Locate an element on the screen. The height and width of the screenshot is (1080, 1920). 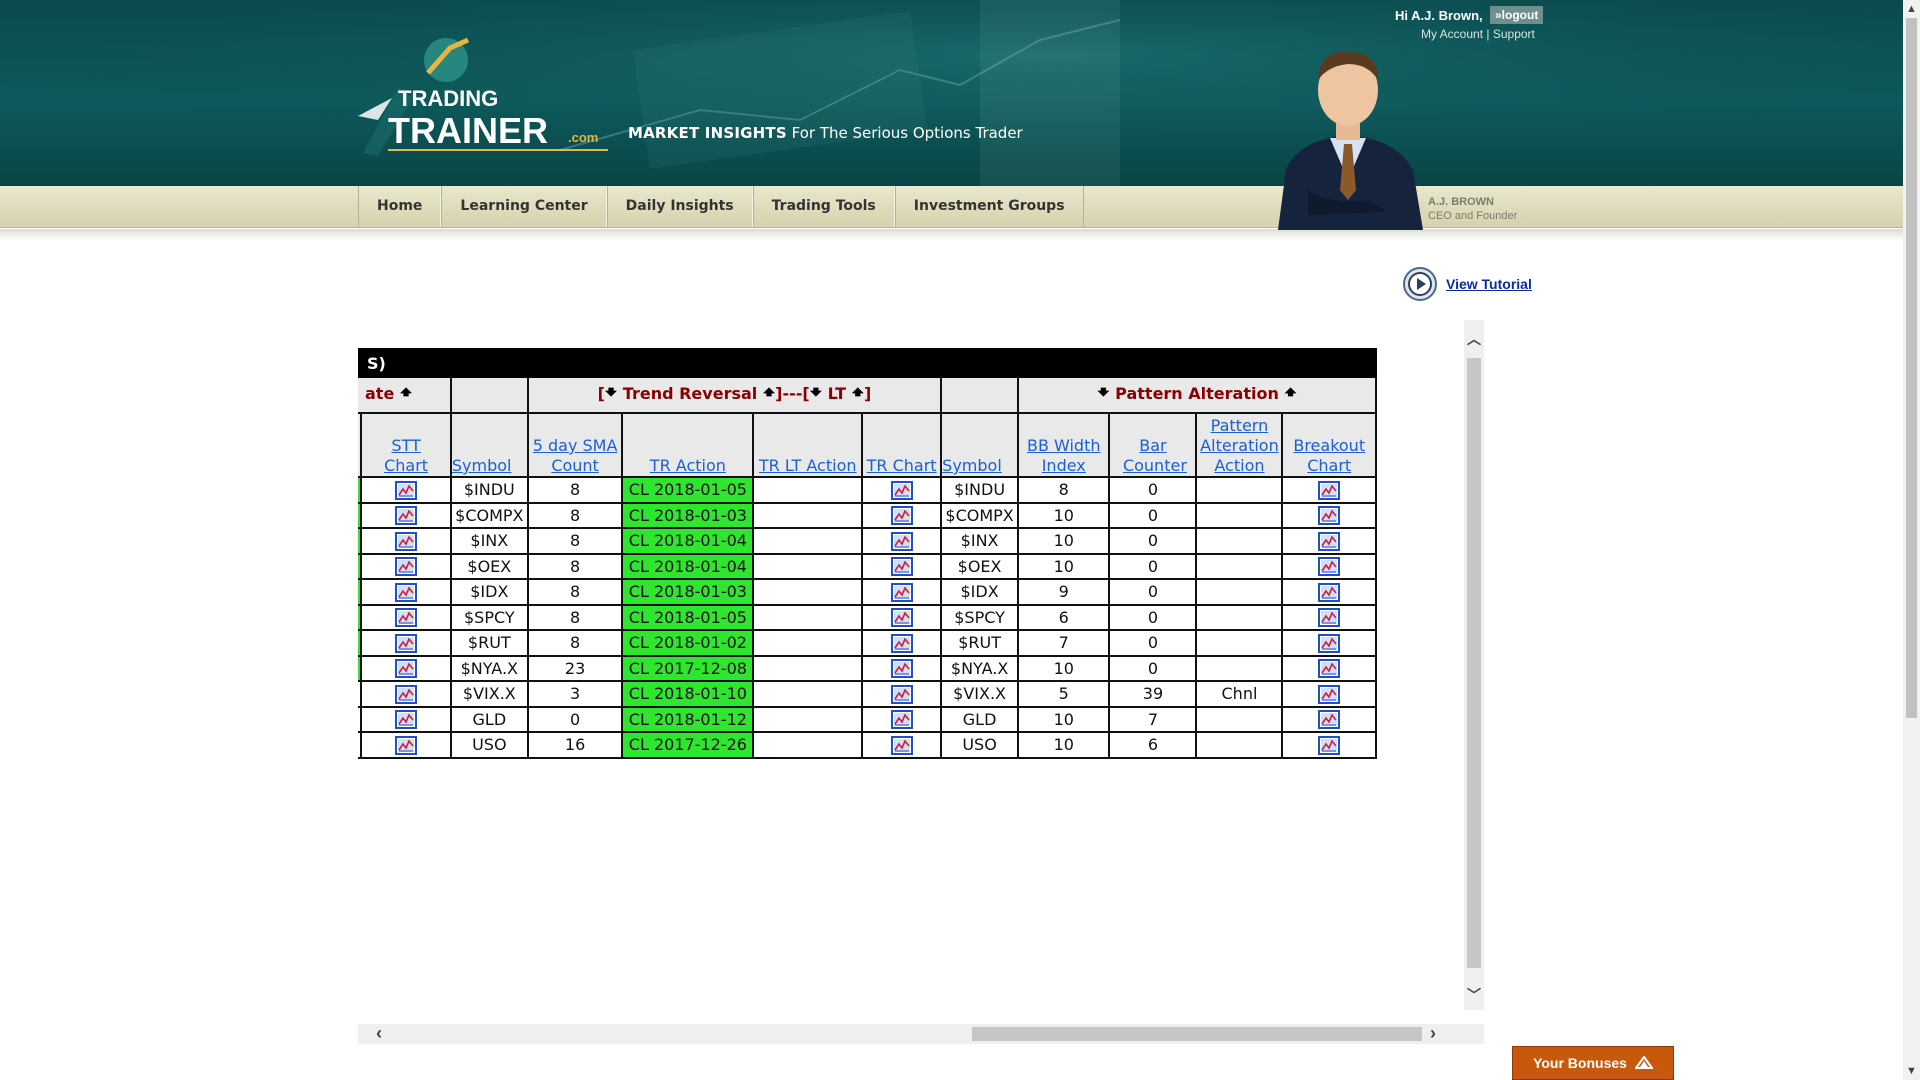
view-tutorial: View Tutorial is located at coordinates (1467, 284).